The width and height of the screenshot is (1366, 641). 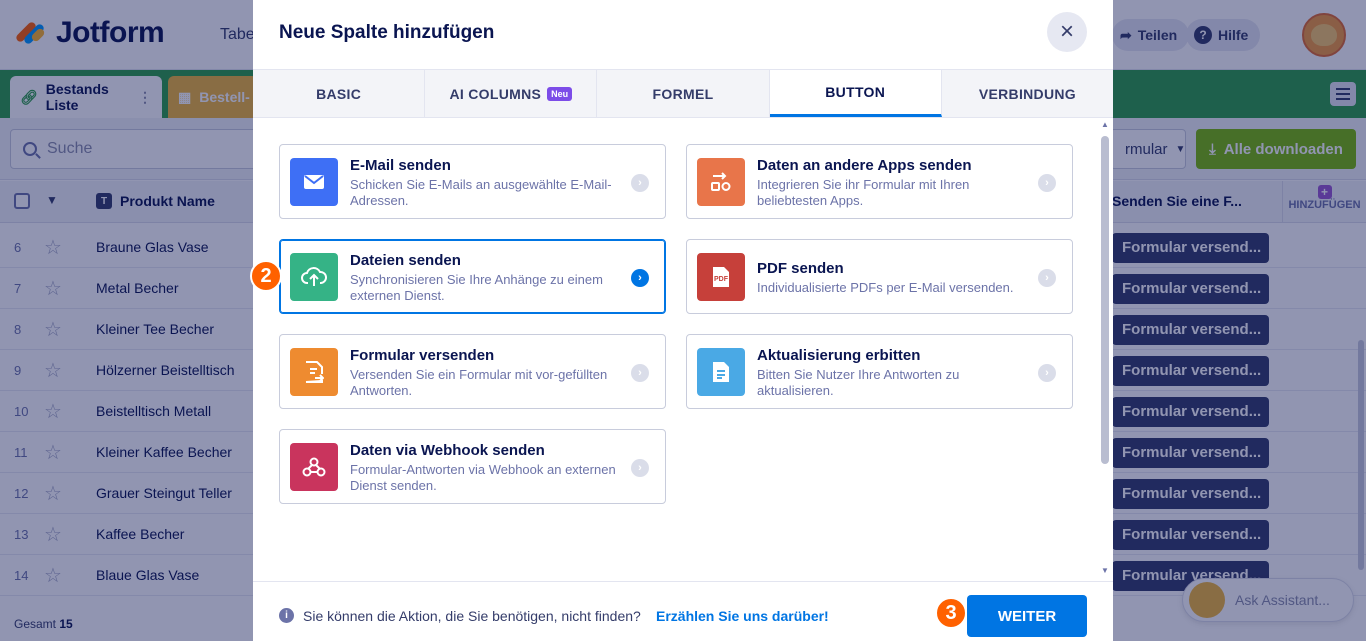 I want to click on tab-formel: FORMEL, so click(x=683, y=93).